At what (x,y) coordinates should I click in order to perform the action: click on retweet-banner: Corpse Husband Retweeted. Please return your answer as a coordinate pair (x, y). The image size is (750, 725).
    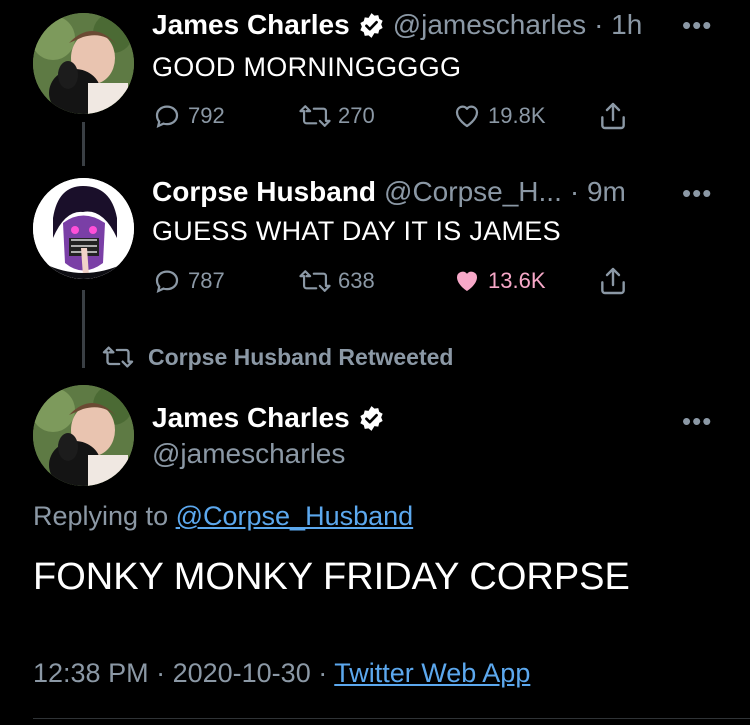
    Looking at the image, I should click on (276, 357).